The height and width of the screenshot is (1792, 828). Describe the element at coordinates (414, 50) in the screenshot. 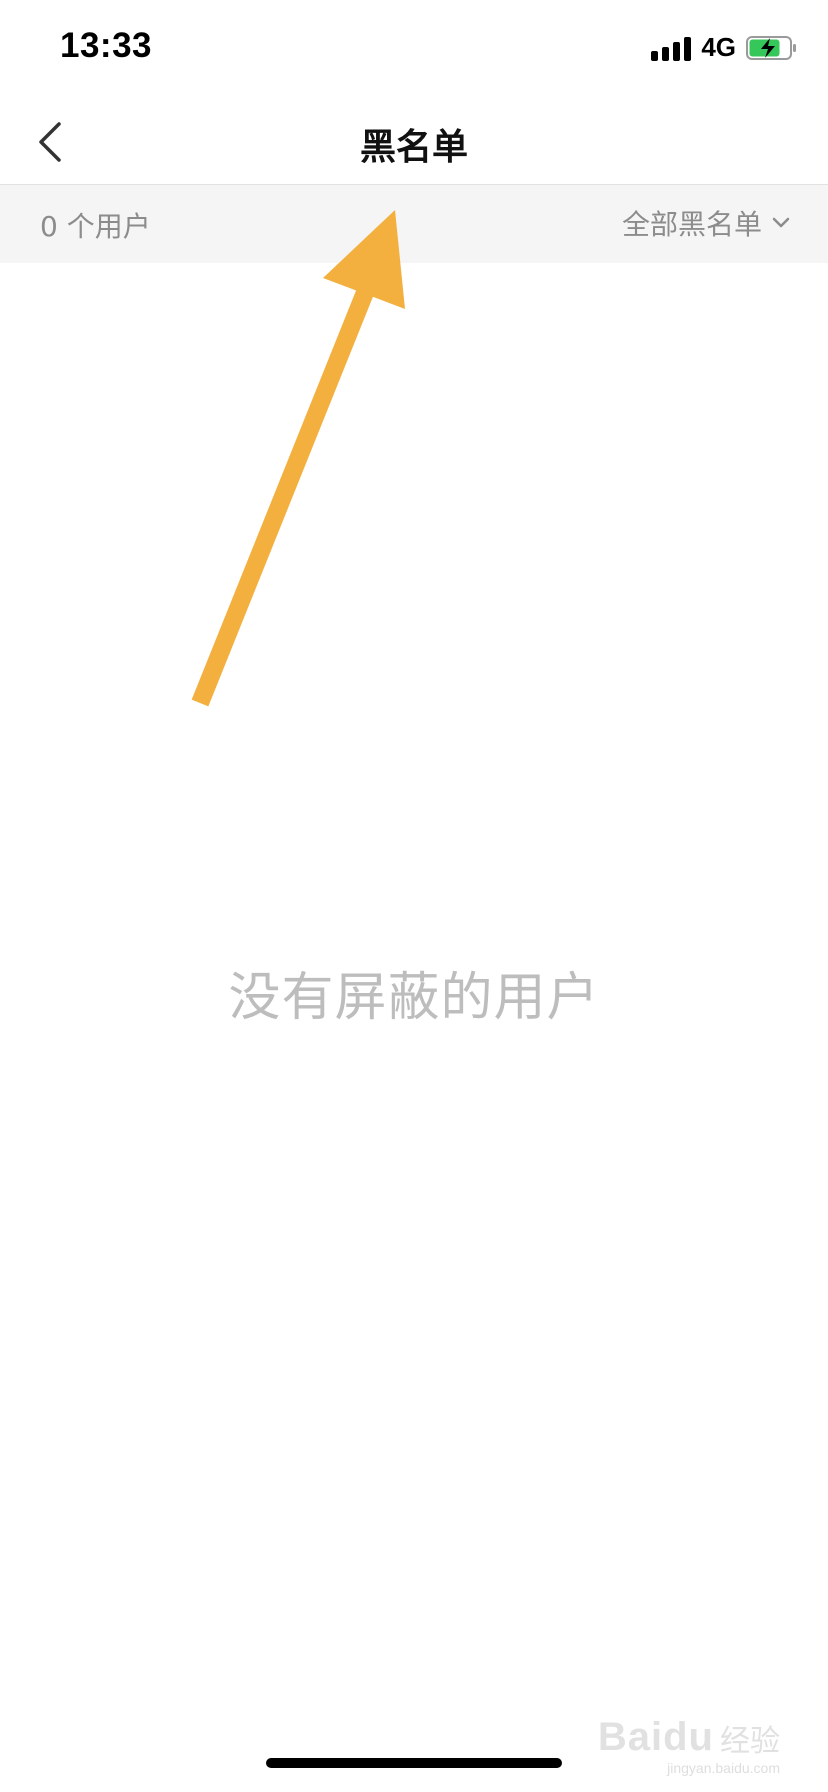

I see `status-bar: 13:33 4G` at that location.